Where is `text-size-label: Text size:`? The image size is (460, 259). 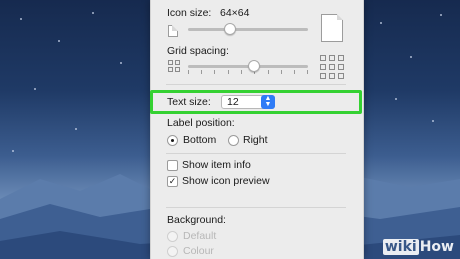
text-size-label: Text size: is located at coordinates (189, 102).